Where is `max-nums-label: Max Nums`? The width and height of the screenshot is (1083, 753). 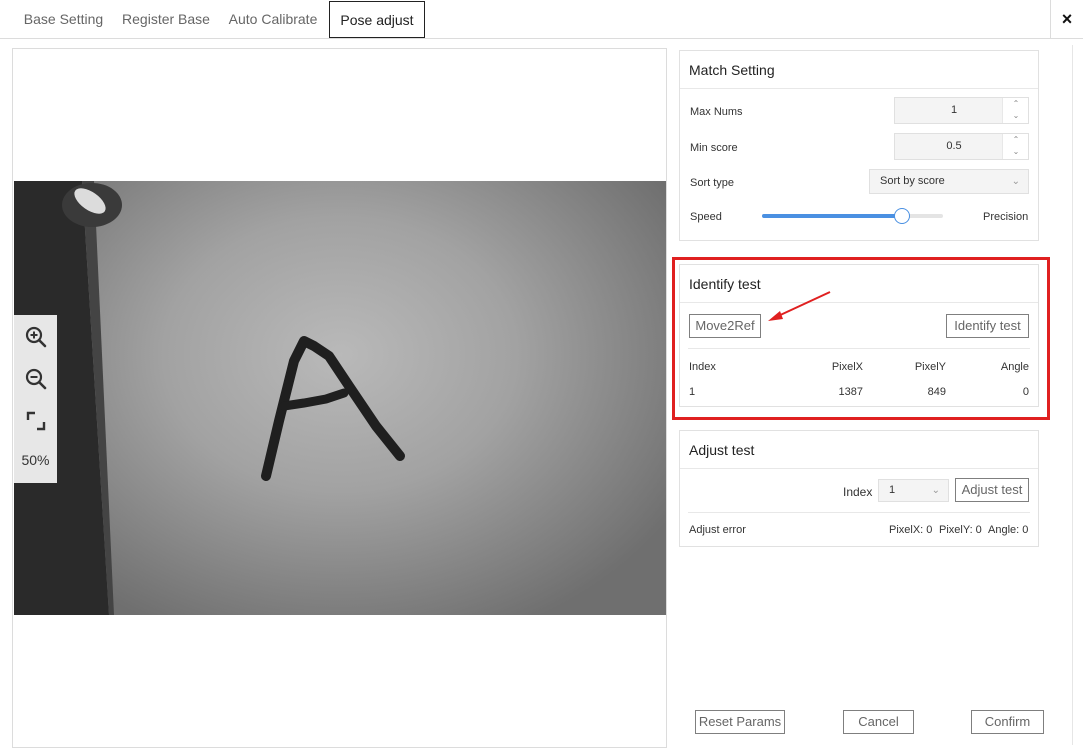 max-nums-label: Max Nums is located at coordinates (716, 112).